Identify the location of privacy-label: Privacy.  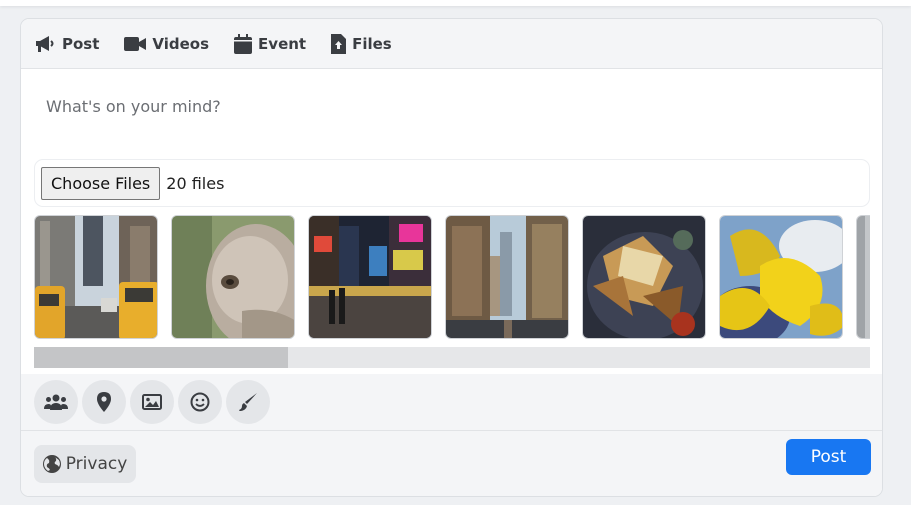
(96, 464).